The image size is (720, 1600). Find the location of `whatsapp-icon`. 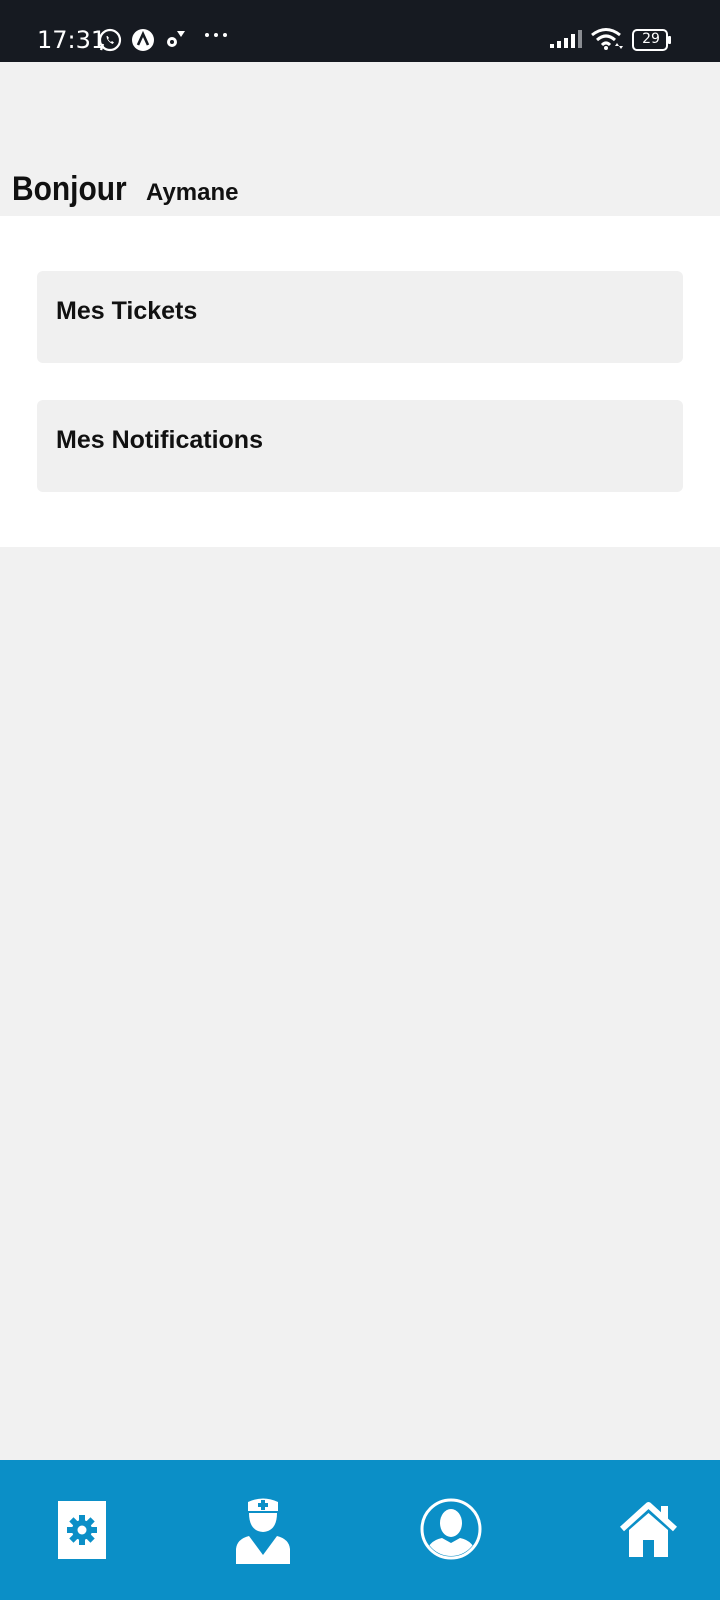

whatsapp-icon is located at coordinates (110, 40).